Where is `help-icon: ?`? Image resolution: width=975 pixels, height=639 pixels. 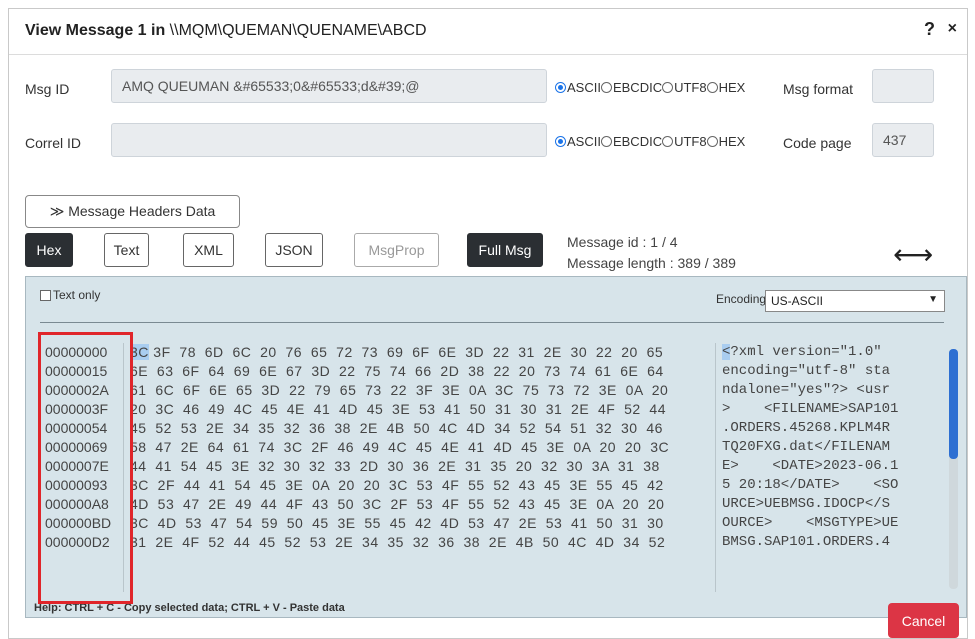
help-icon: ? is located at coordinates (929, 29).